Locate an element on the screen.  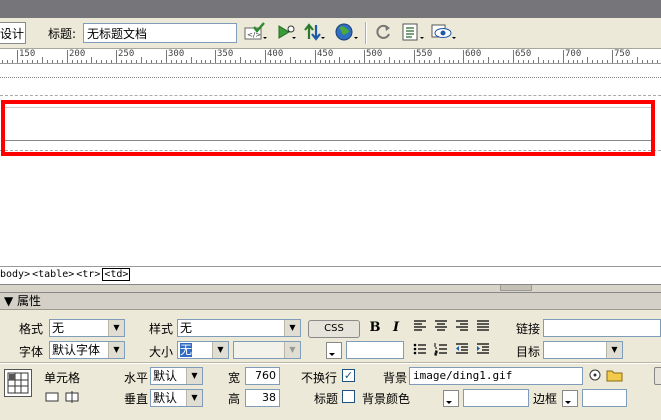
panel-divider is located at coordinates (330, 363).